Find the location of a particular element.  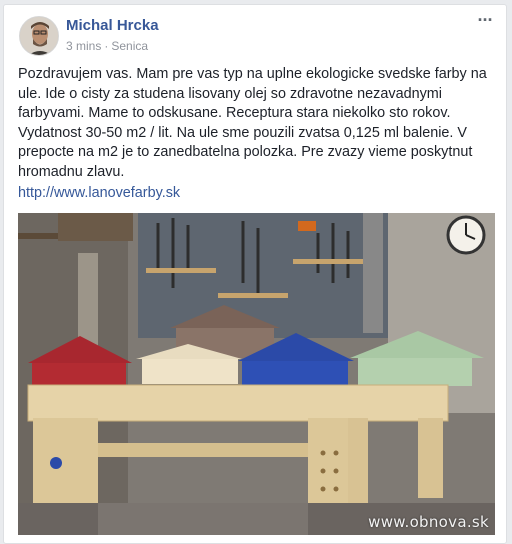

post-meta: 3 mins · Senica is located at coordinates (107, 46).